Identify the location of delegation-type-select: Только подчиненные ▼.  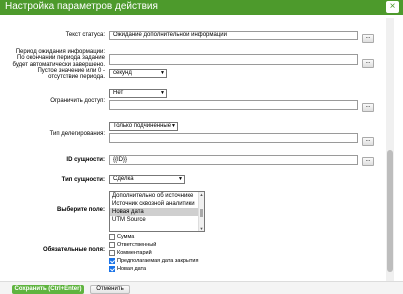
(143, 126).